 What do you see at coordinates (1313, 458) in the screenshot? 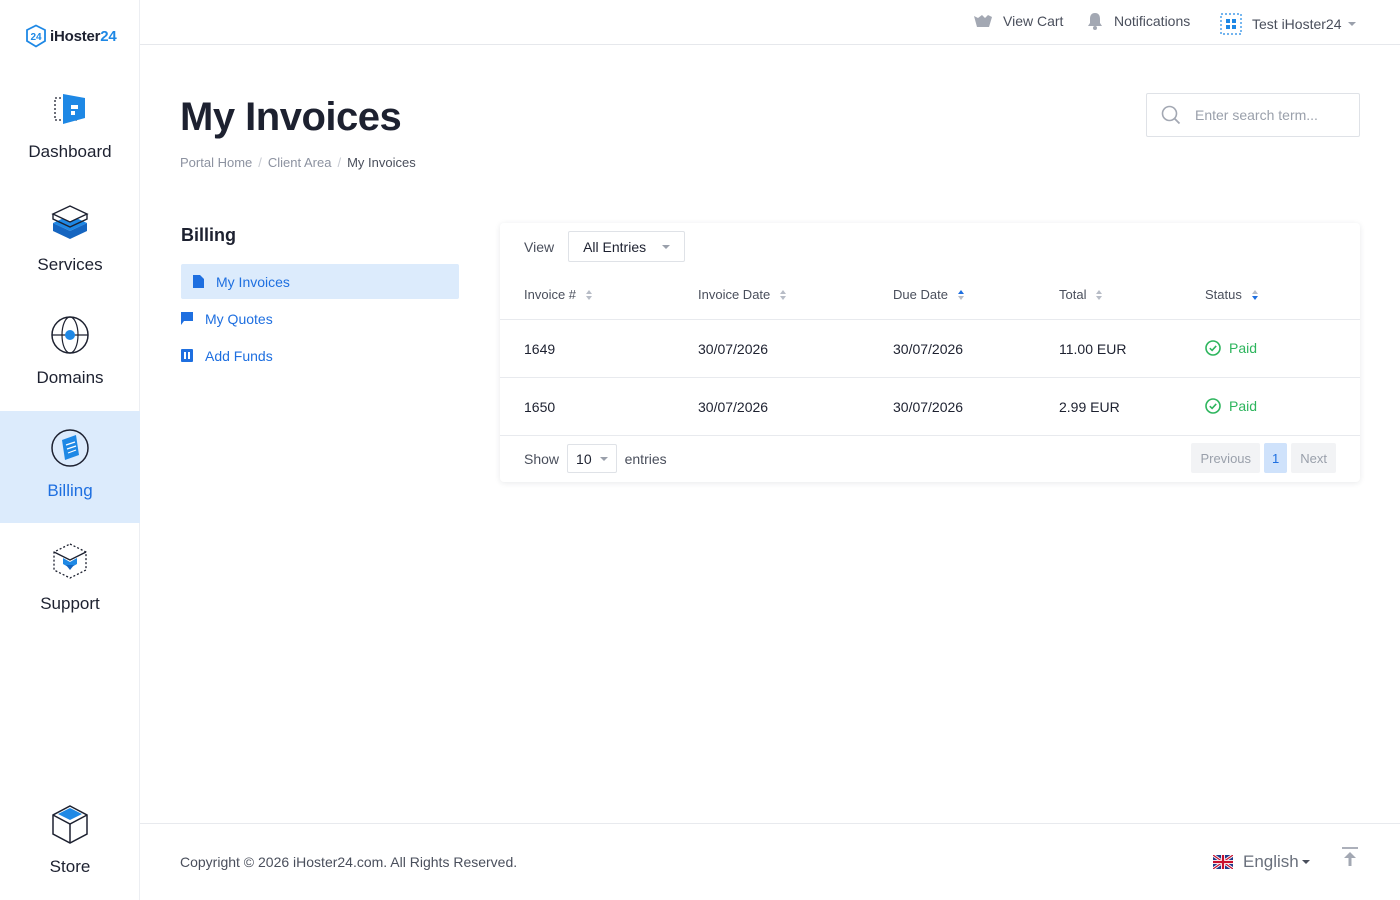
I see `next-page-button: Next` at bounding box center [1313, 458].